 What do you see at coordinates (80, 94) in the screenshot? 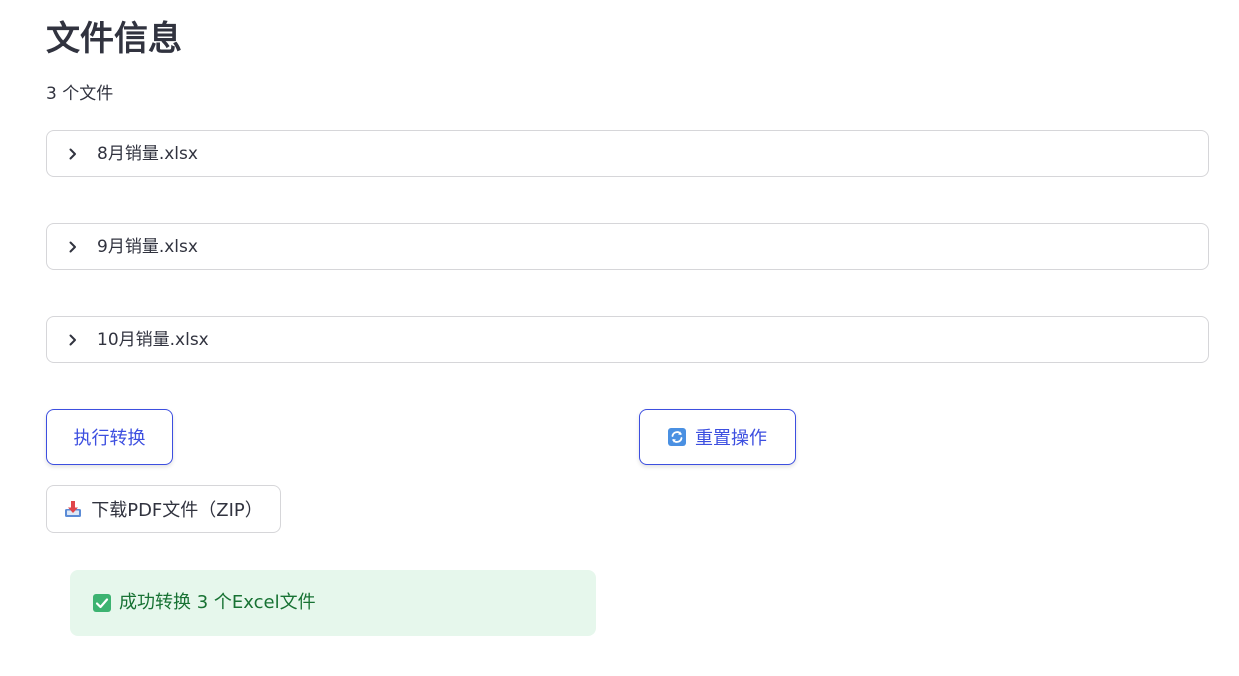
I see `file-count: 3 个文件` at bounding box center [80, 94].